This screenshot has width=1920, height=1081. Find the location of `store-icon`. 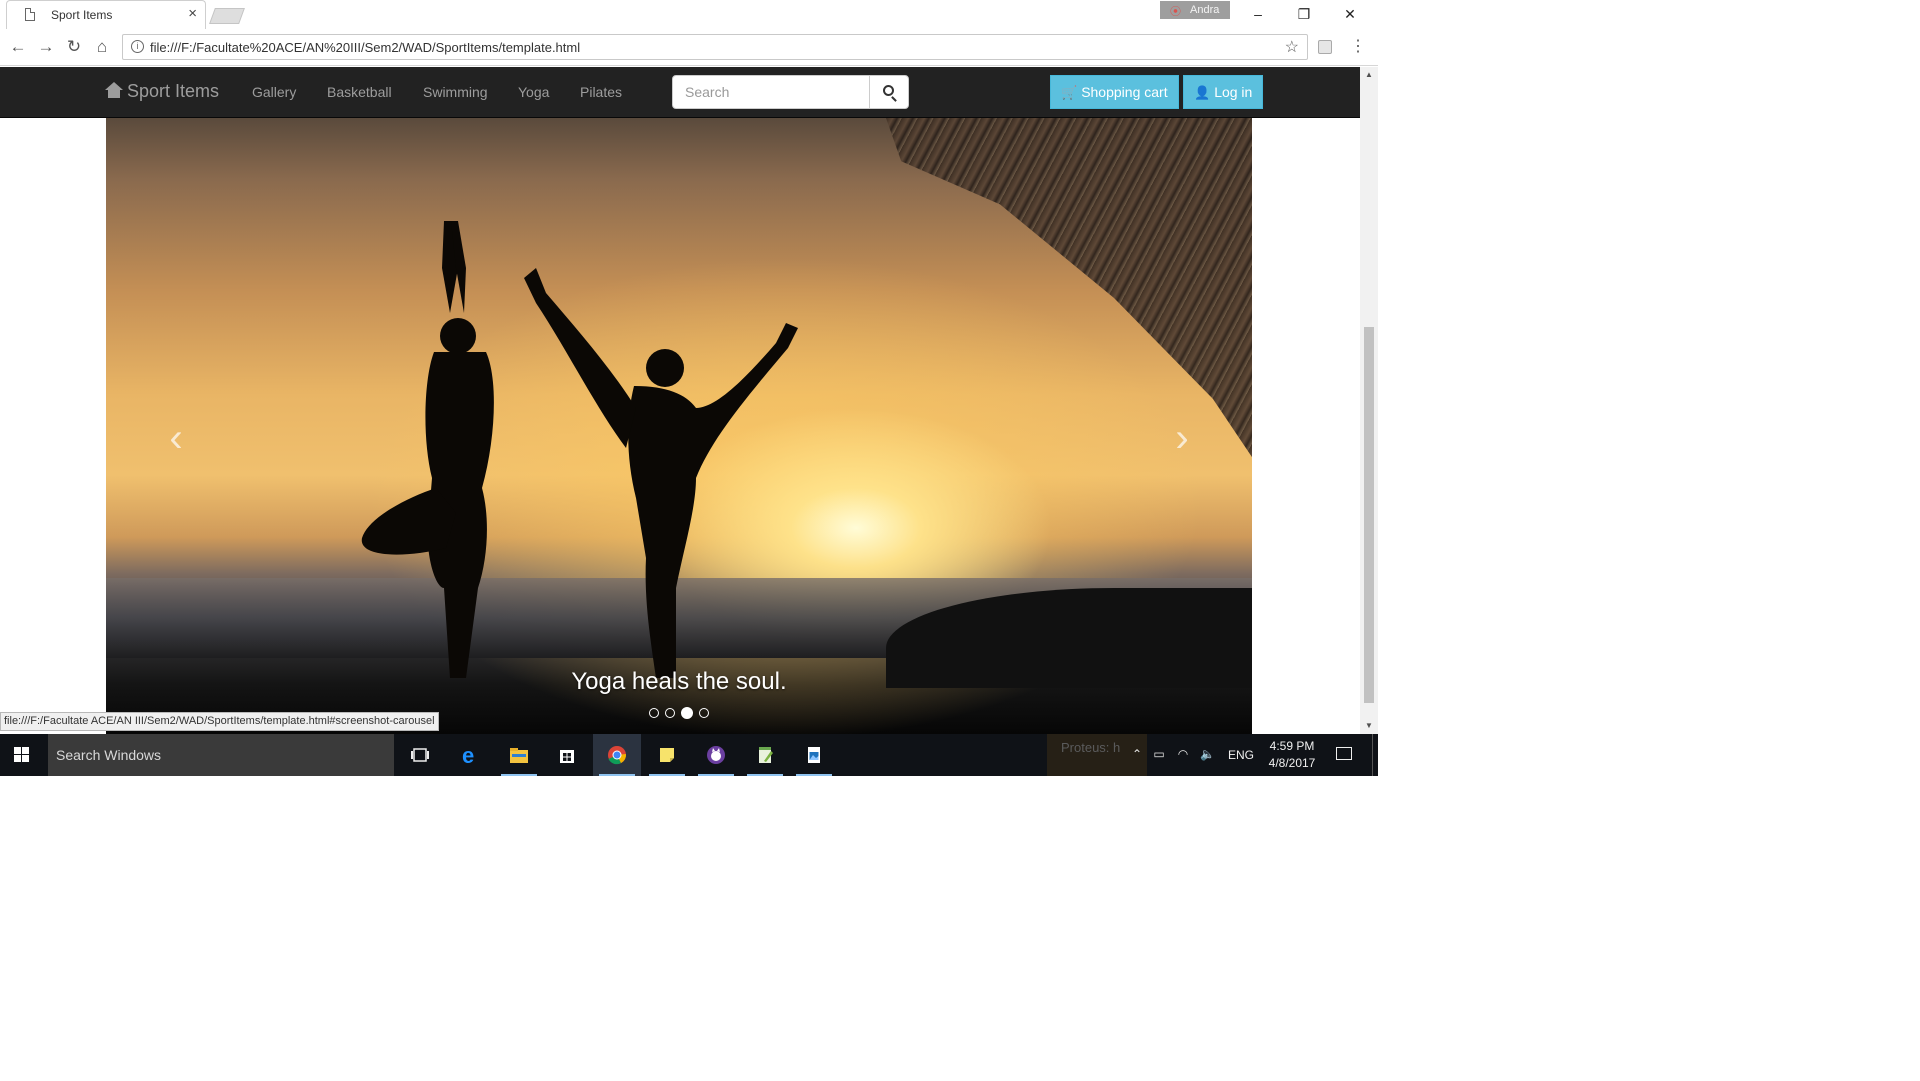

store-icon is located at coordinates (567, 756).